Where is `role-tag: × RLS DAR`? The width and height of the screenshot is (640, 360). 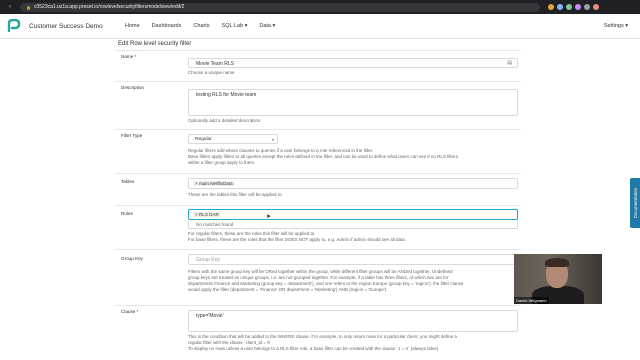 role-tag: × RLS DAR is located at coordinates (207, 214).